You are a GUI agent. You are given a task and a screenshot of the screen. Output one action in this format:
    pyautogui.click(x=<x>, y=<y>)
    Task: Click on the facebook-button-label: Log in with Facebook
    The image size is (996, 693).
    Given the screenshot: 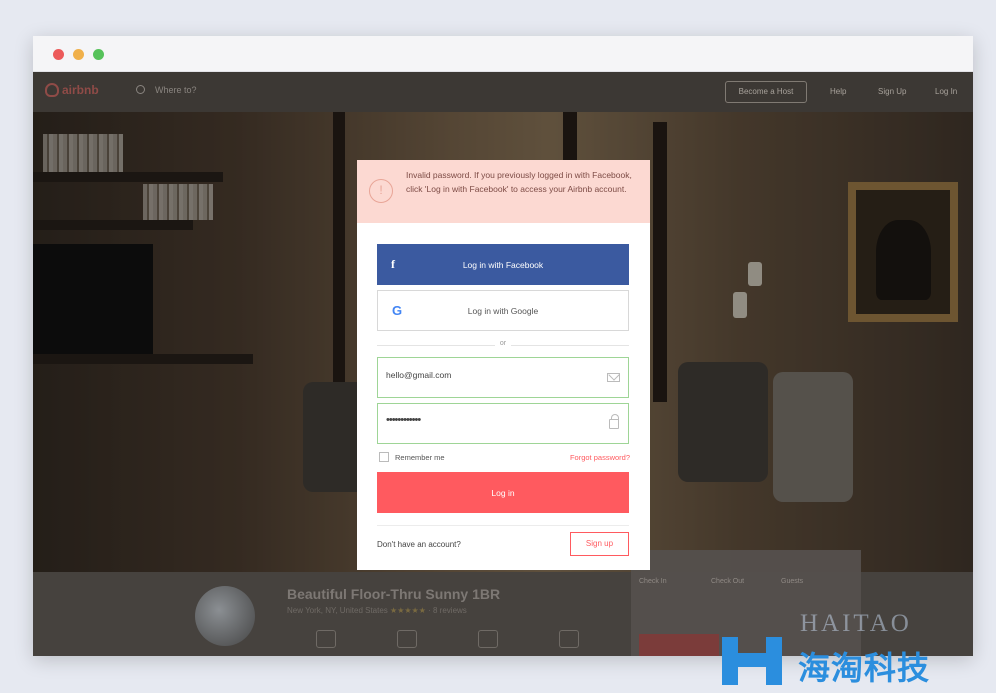 What is the action you would take?
    pyautogui.click(x=503, y=264)
    